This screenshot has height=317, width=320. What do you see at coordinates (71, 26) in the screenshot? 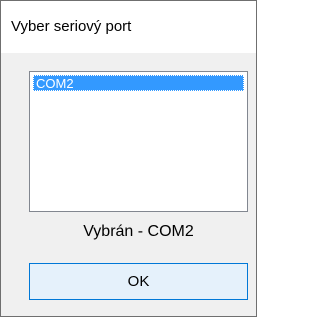
I see `window-title: Vyber seriový port` at bounding box center [71, 26].